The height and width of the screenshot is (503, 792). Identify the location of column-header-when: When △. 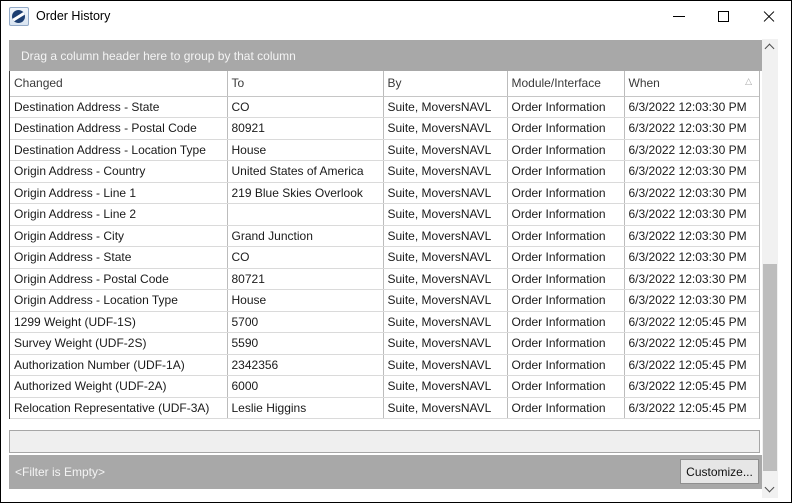
(691, 84).